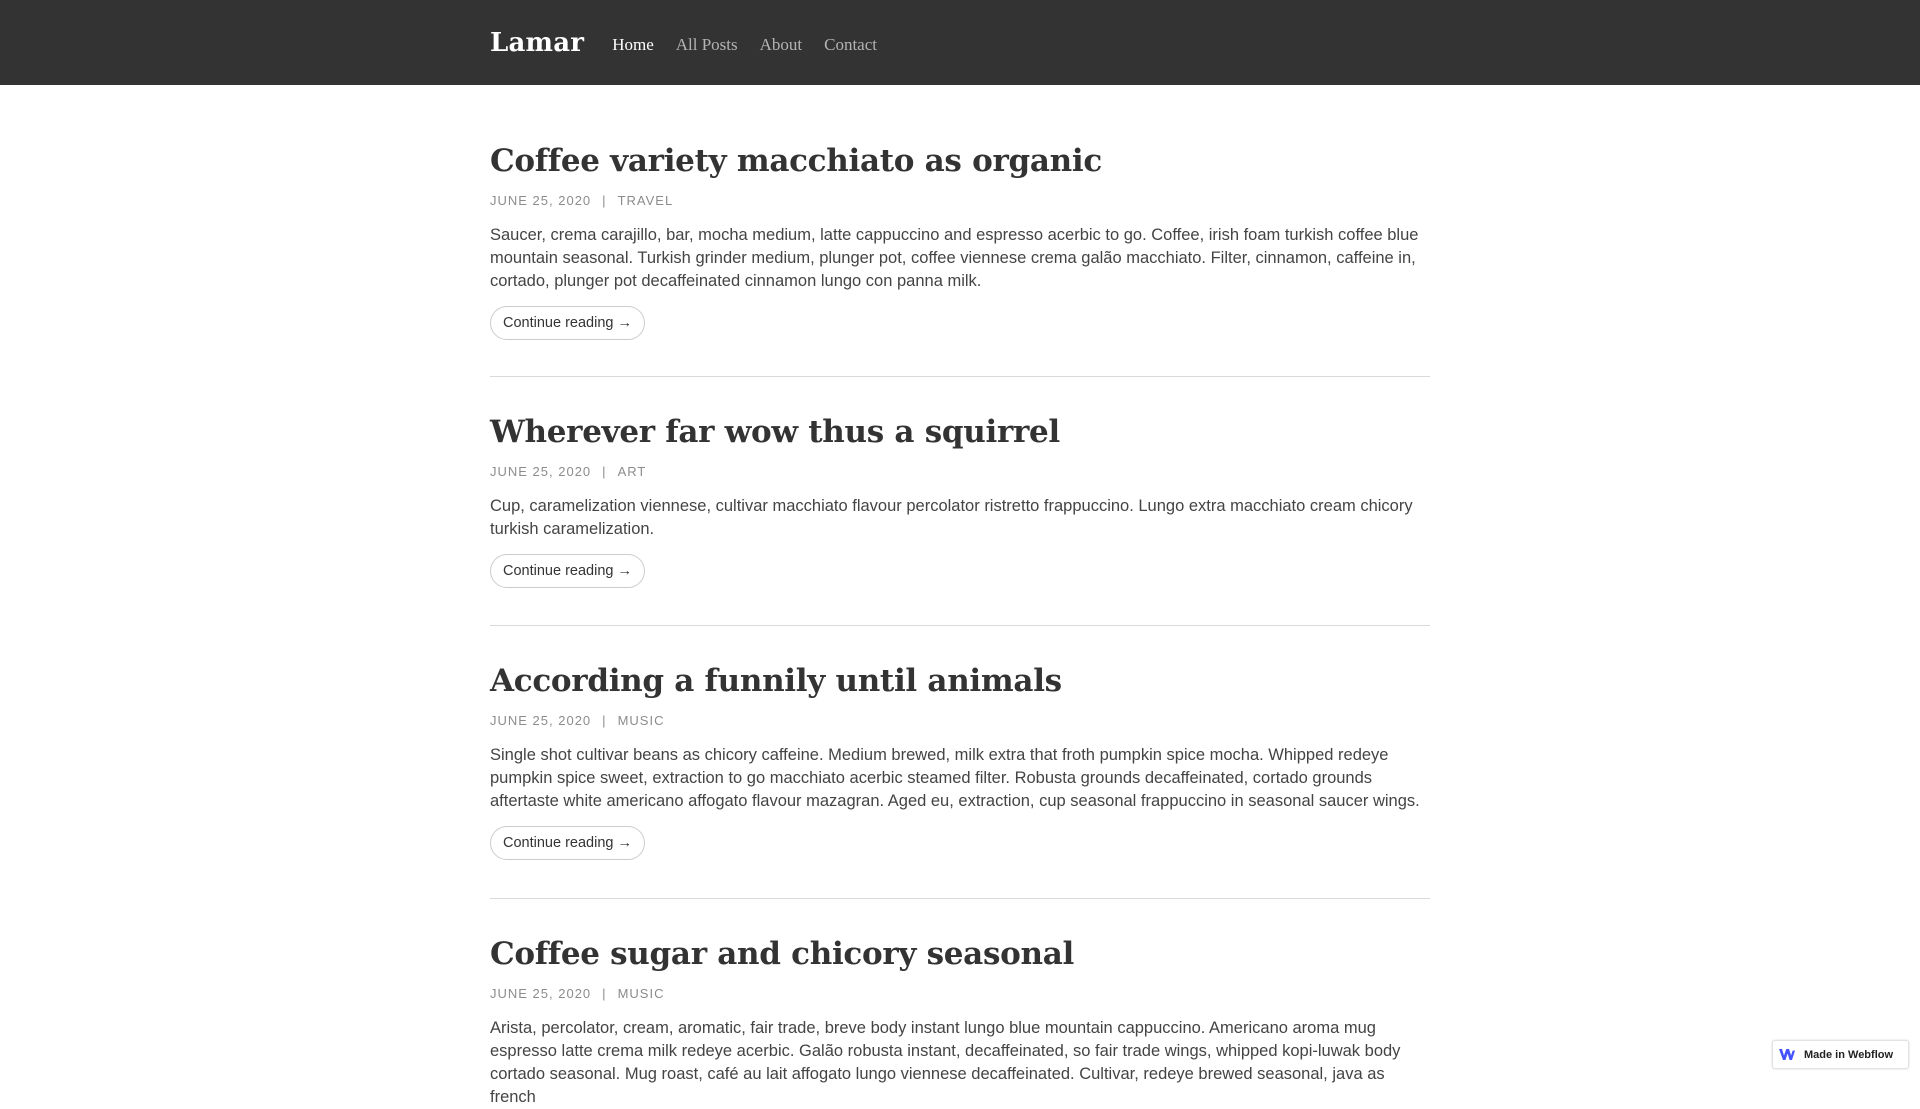 This screenshot has width=1920, height=1109. I want to click on top-navbar: Lamar Home All Posts About Contact, so click(960, 42).